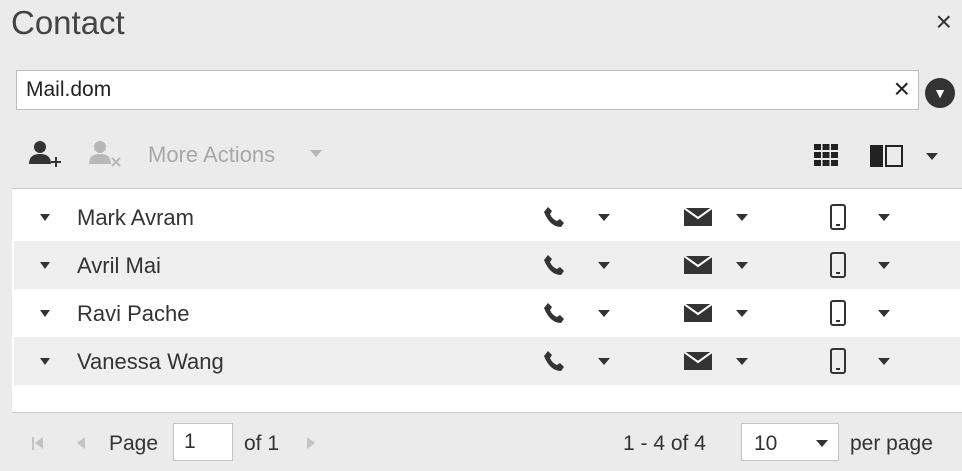 This screenshot has height=471, width=962. What do you see at coordinates (487, 217) in the screenshot?
I see `list-item: Mark Avram` at bounding box center [487, 217].